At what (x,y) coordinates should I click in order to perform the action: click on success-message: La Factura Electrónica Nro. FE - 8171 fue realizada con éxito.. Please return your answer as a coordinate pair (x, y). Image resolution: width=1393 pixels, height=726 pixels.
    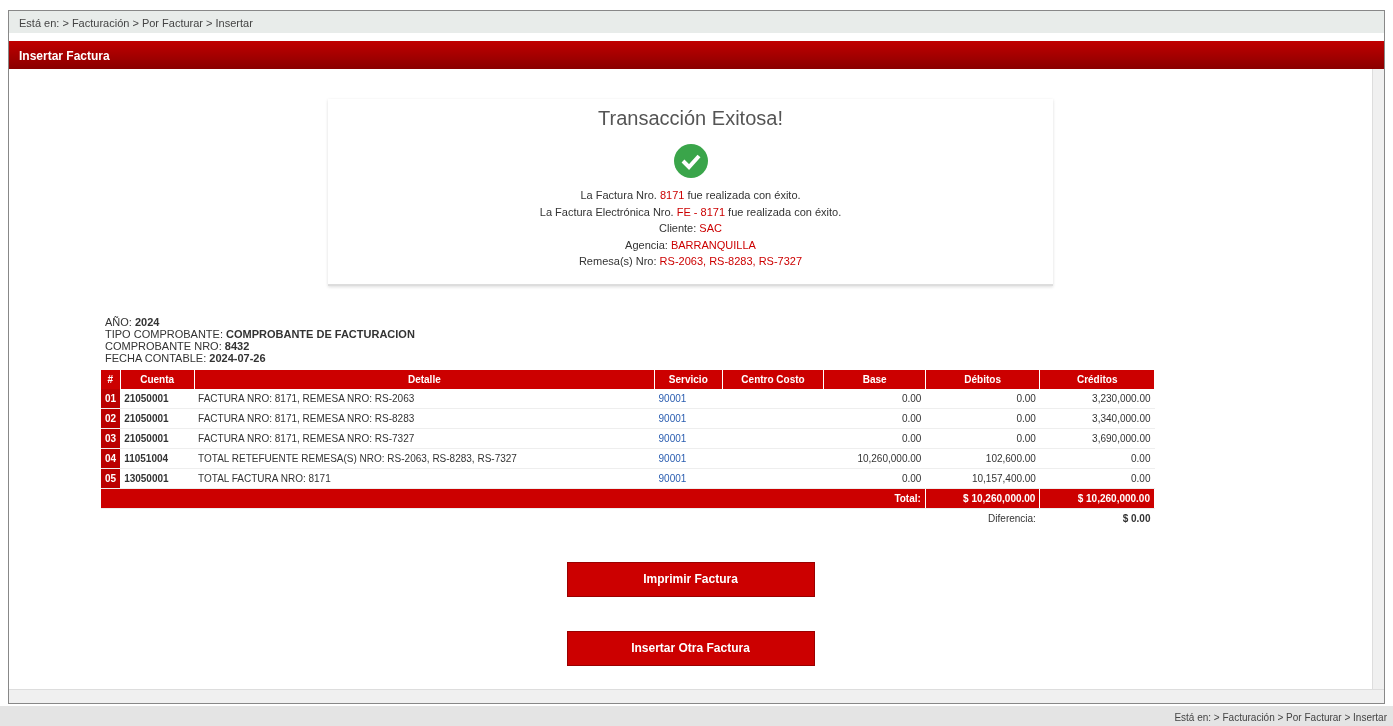
    Looking at the image, I should click on (690, 212).